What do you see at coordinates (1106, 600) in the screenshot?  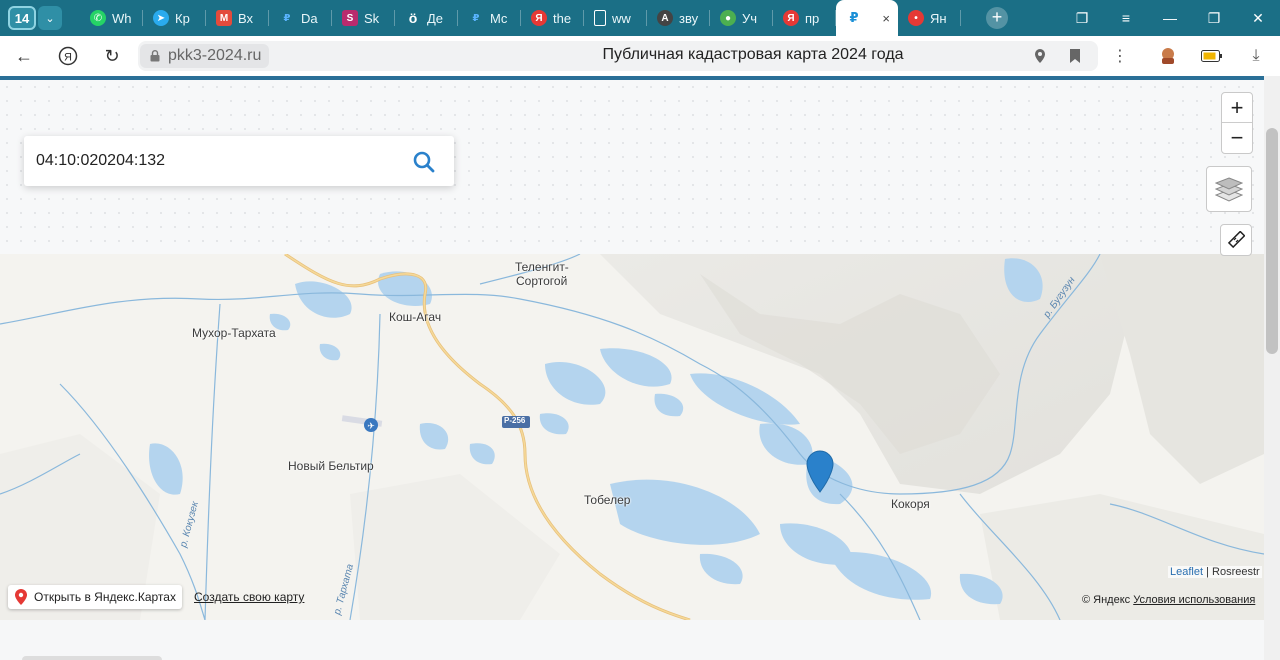 I see `yandex-copyright: © Яндекс` at bounding box center [1106, 600].